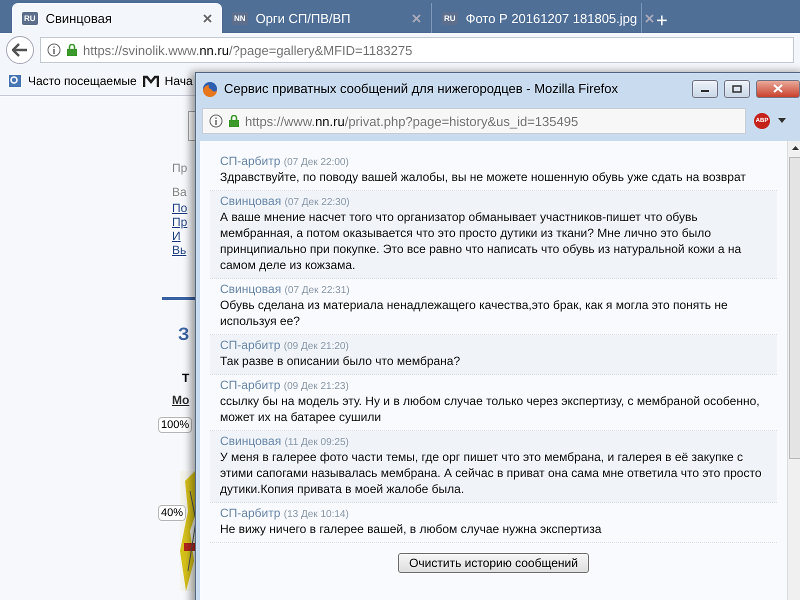  What do you see at coordinates (180, 168) in the screenshot?
I see `page-text: Пр` at bounding box center [180, 168].